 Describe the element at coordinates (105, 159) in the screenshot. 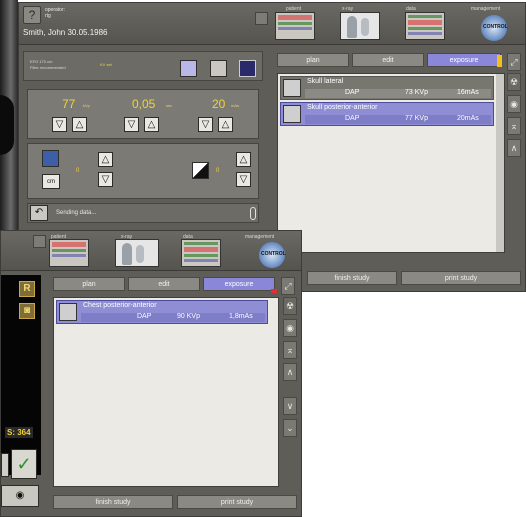

I see `height-up-button: △` at that location.